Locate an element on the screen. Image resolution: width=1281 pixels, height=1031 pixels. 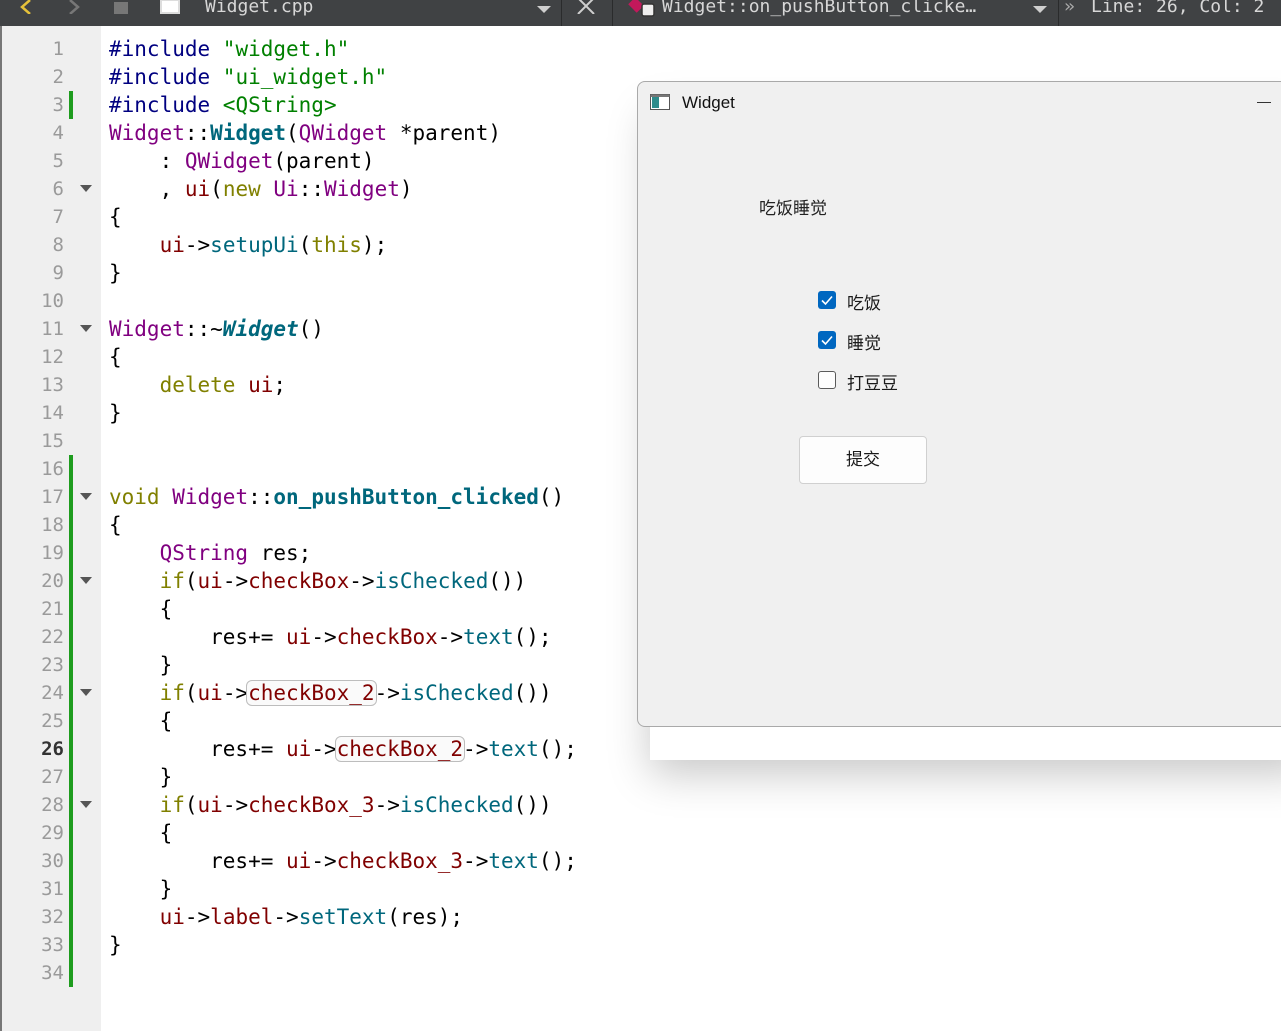
symbol-dropdown-icon is located at coordinates (1040, 9).